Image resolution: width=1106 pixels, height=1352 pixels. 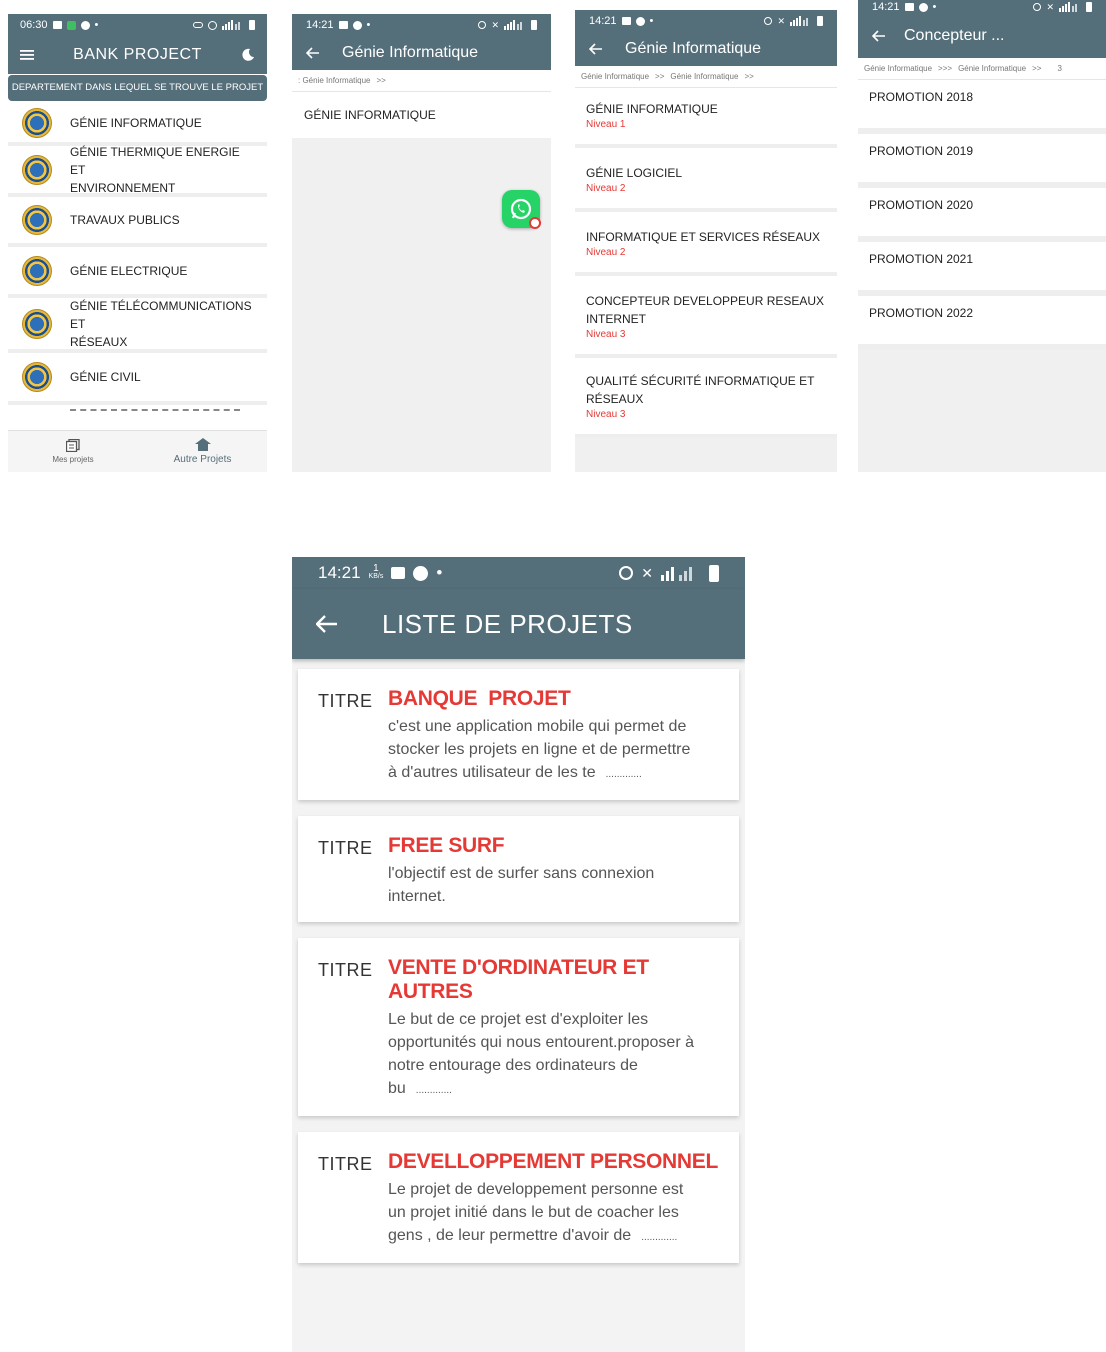 I want to click on app-notification-icon, so click(x=71, y=25).